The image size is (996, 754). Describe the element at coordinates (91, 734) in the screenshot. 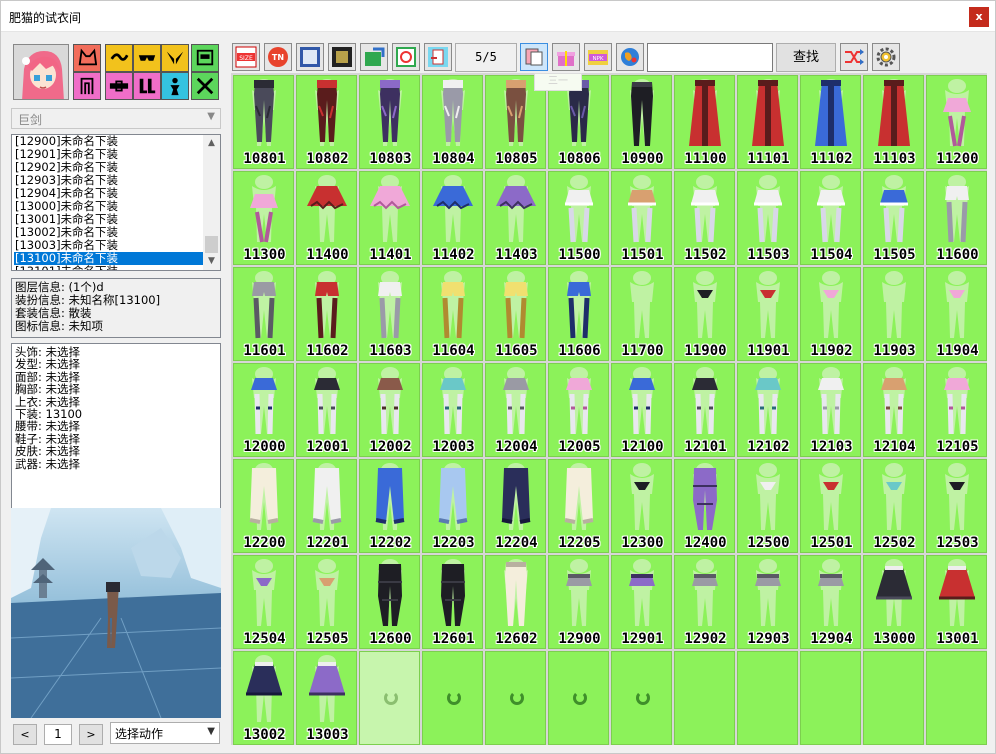

I see `next-page-button: >` at that location.